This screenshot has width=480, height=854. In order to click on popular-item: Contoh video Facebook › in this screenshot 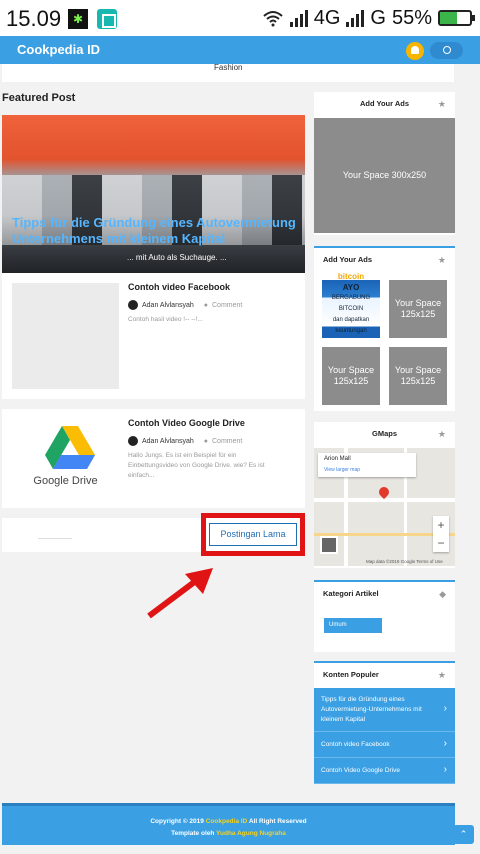, I will do `click(384, 745)`.